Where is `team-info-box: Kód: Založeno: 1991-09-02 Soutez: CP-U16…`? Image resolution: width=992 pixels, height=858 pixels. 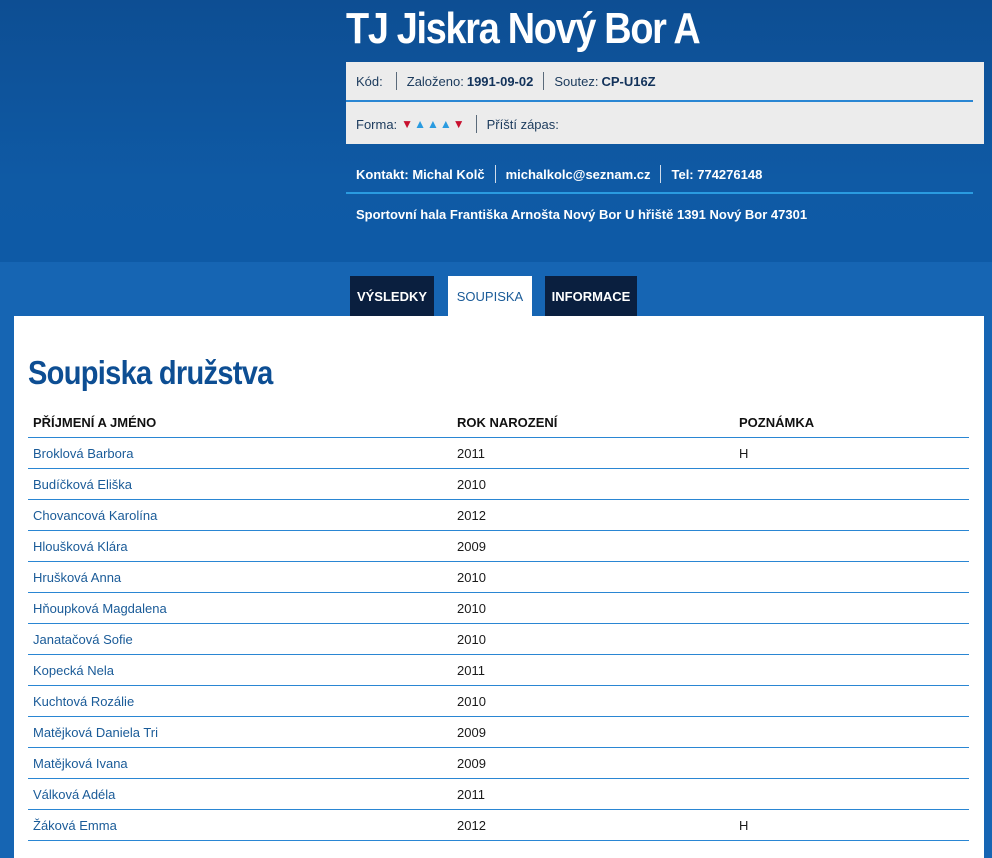
team-info-box: Kód: Založeno: 1991-09-02 Soutez: CP-U16… is located at coordinates (665, 103).